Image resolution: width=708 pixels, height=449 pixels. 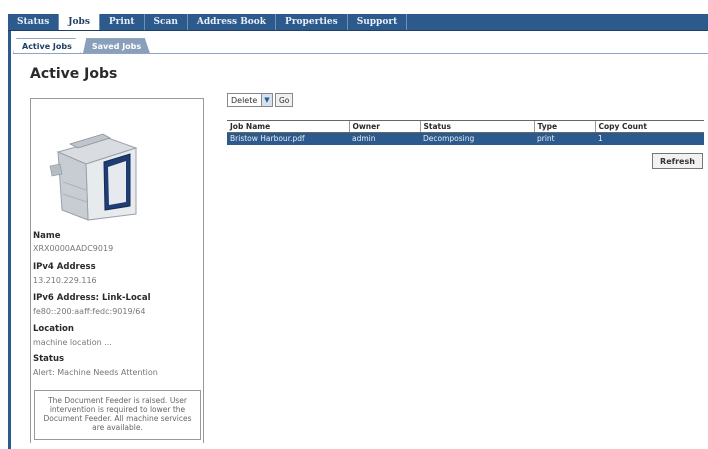 I want to click on cell-job-name: Bristow Harbour.pdf, so click(x=288, y=138).